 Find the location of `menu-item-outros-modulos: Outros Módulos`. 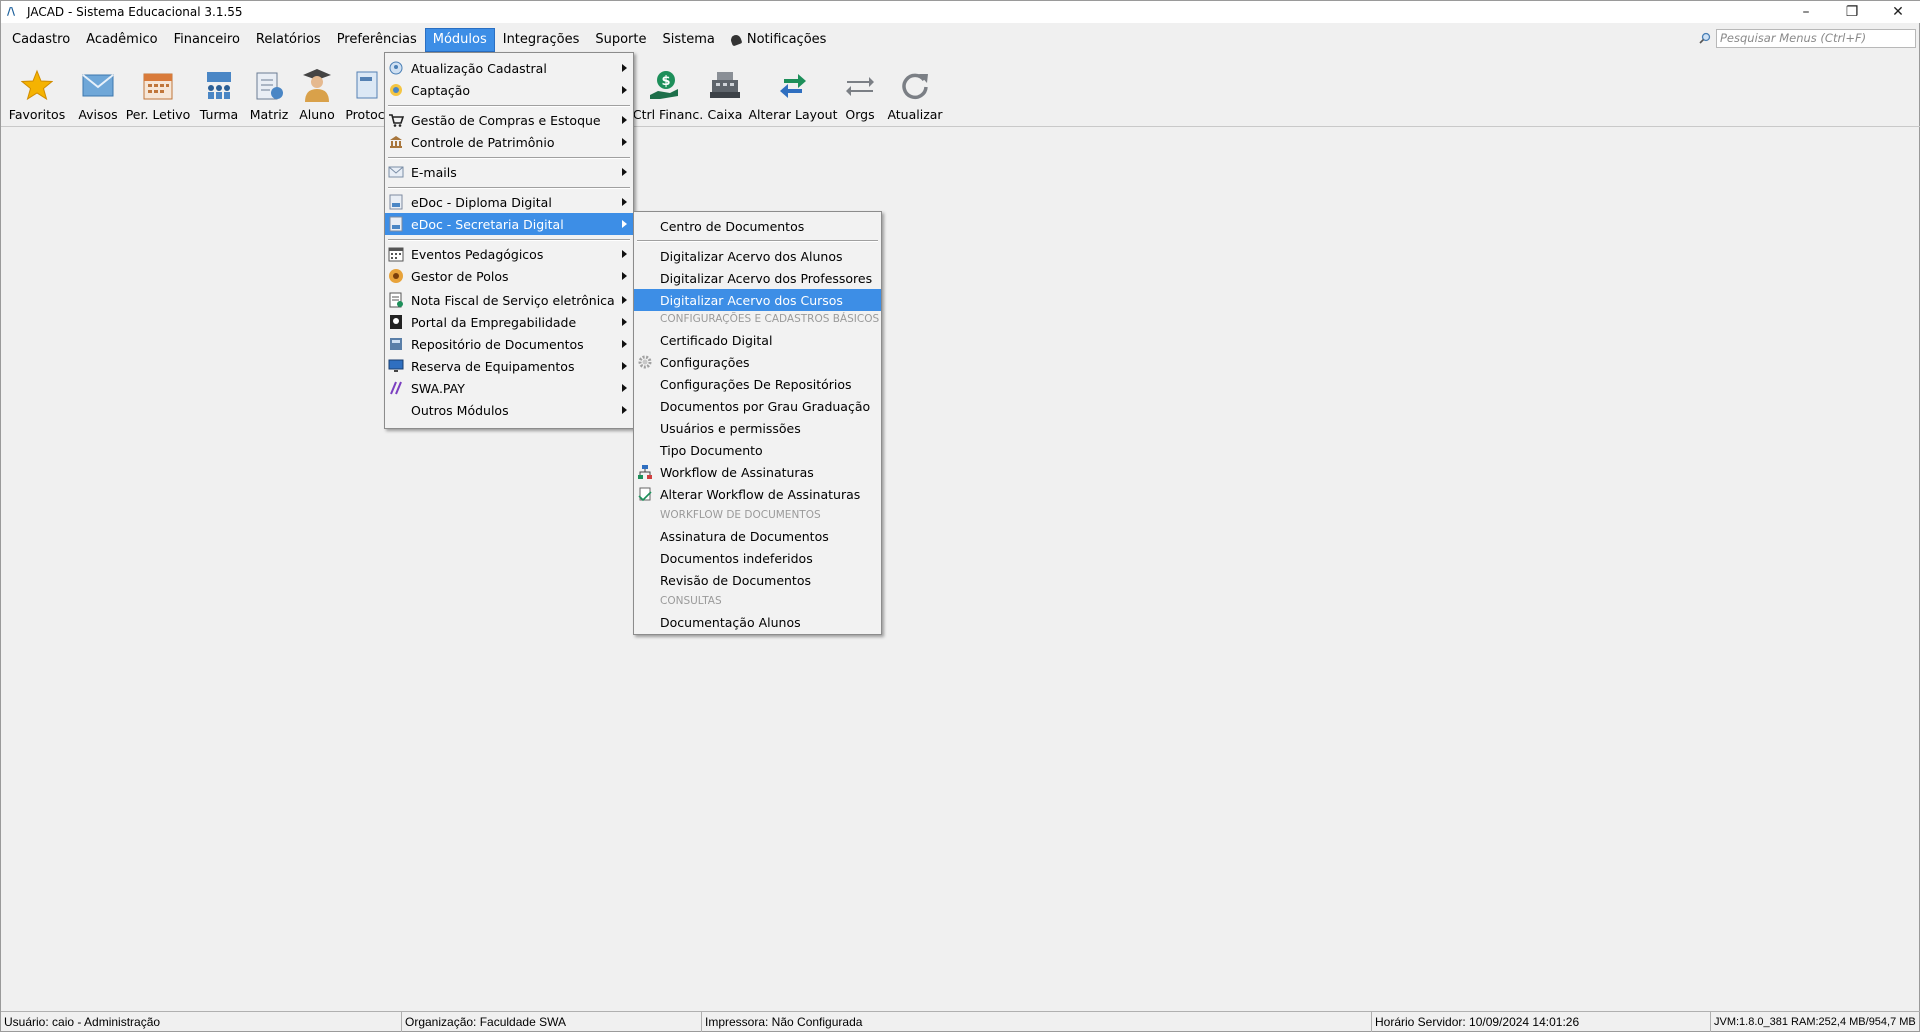

menu-item-outros-modulos: Outros Módulos is located at coordinates (509, 410).